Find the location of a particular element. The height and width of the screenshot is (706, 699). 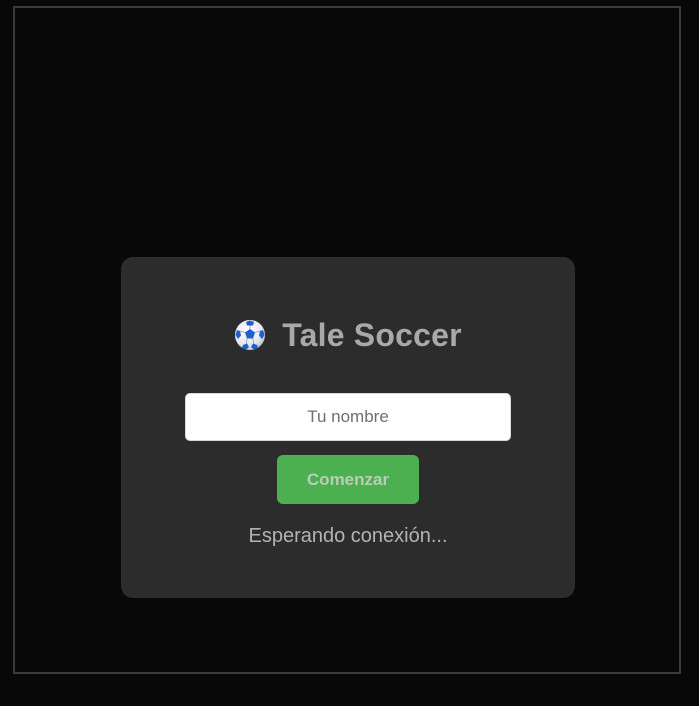

player-name-input is located at coordinates (348, 417).